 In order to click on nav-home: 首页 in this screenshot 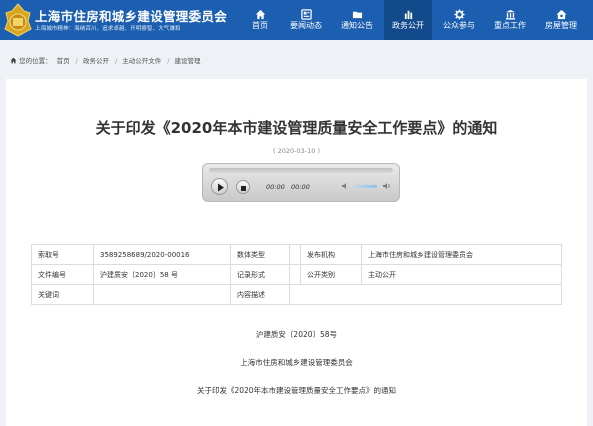, I will do `click(260, 20)`.